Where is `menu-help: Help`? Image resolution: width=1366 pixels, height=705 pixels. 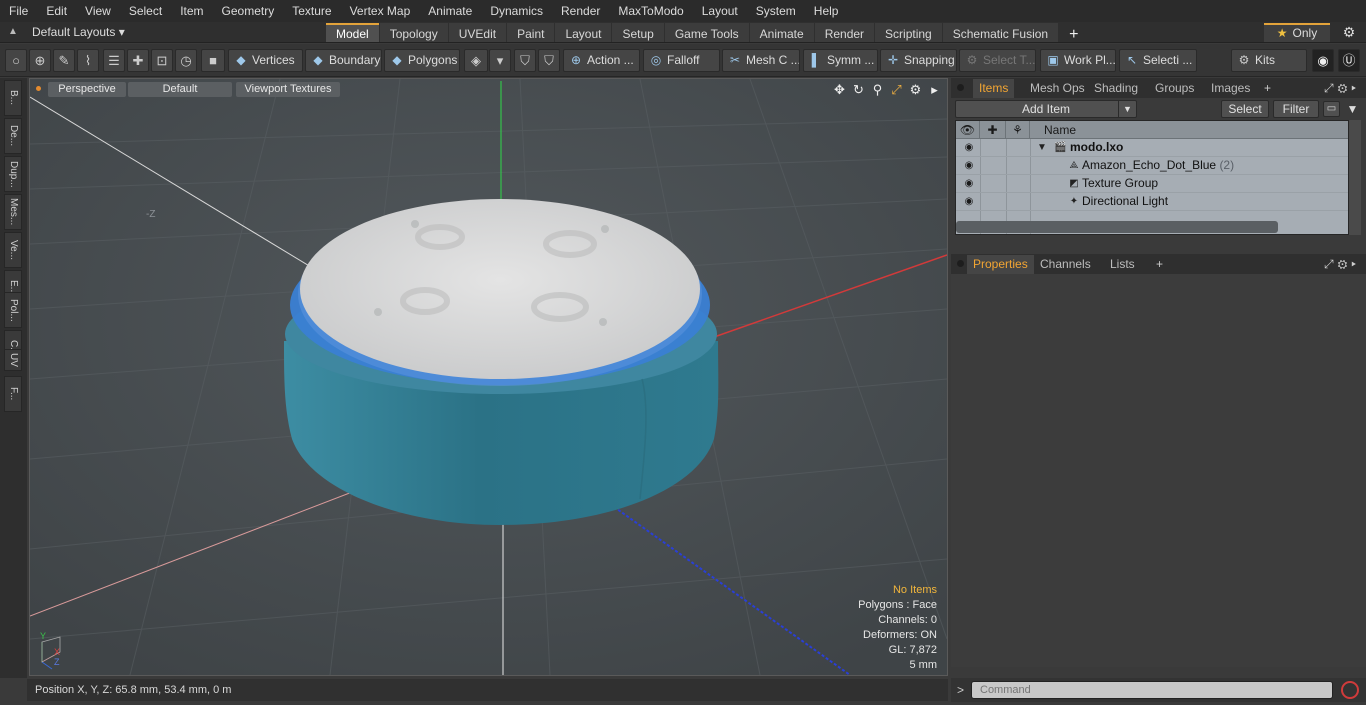 menu-help: Help is located at coordinates (826, 11).